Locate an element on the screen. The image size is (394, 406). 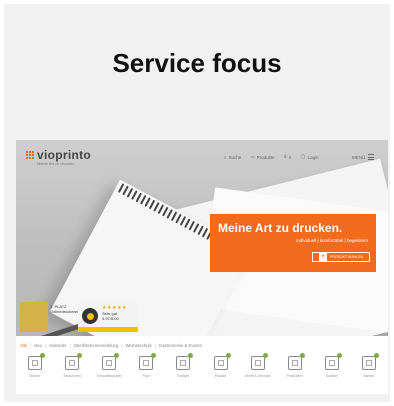
envelope-icon is located at coordinates (259, 361).